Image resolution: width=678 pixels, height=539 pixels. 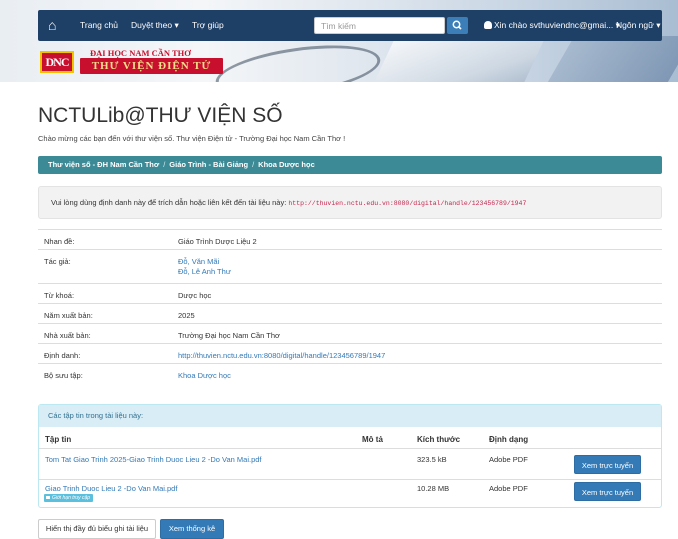 I want to click on metadata-row-keywords: Từ khoá: Dược học, so click(x=350, y=293).